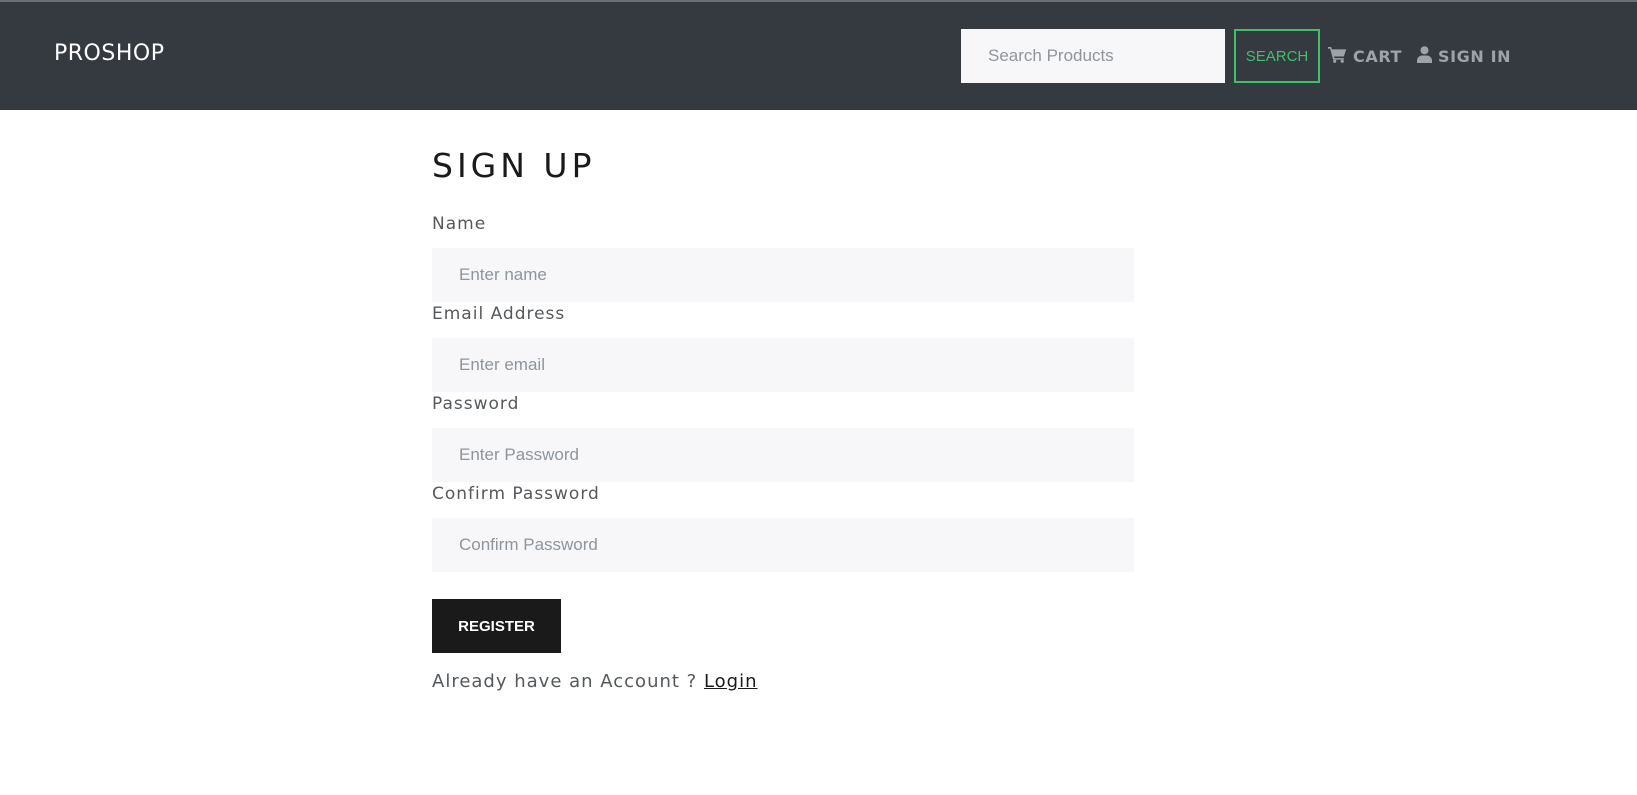  Describe the element at coordinates (109, 53) in the screenshot. I see `brand-logo: PROSHOP` at that location.